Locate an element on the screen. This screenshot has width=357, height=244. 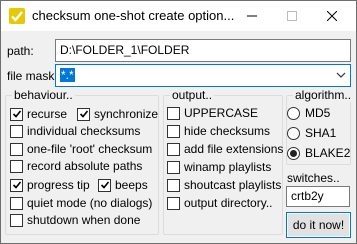
file-mask-value: *.* is located at coordinates (67, 75).